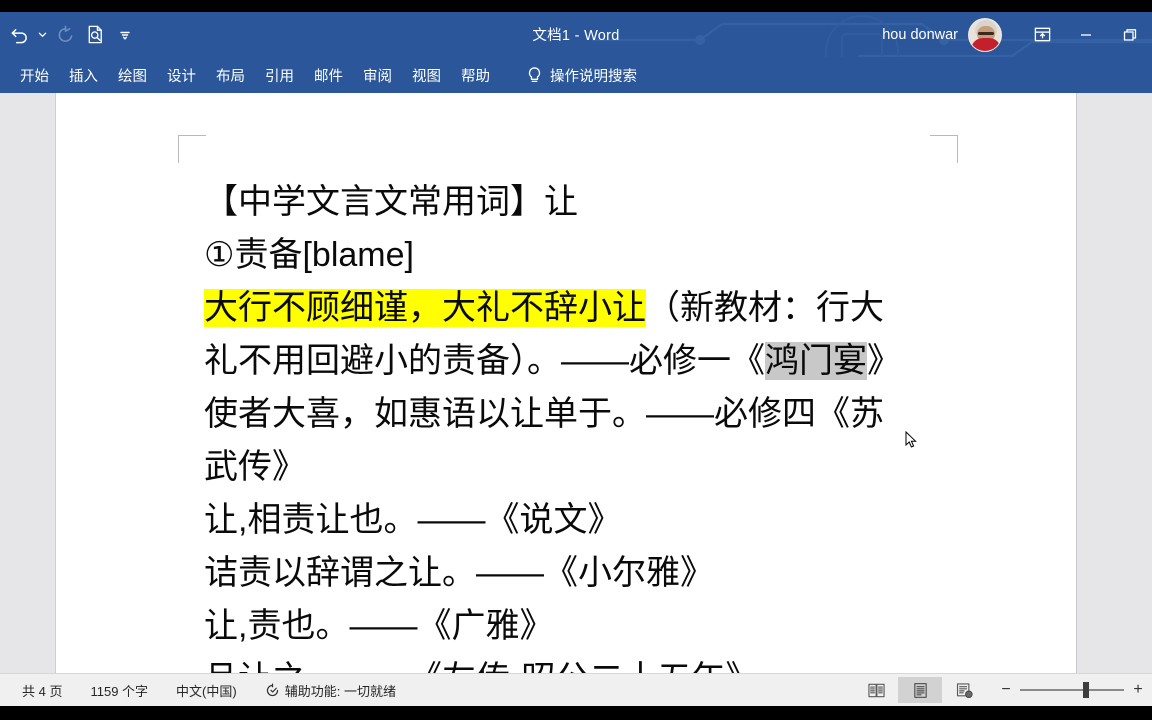 Image resolution: width=1152 pixels, height=720 pixels. I want to click on avatar, so click(985, 34).